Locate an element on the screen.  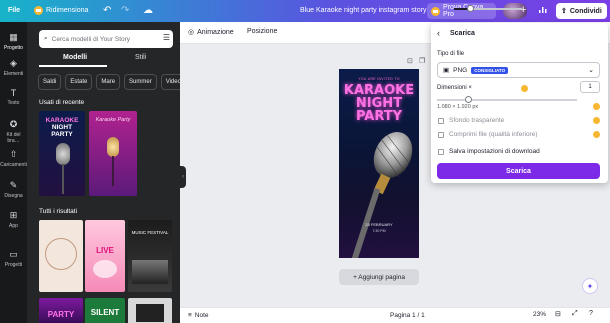
animation-button: ◎ Animazione is located at coordinates (211, 32).